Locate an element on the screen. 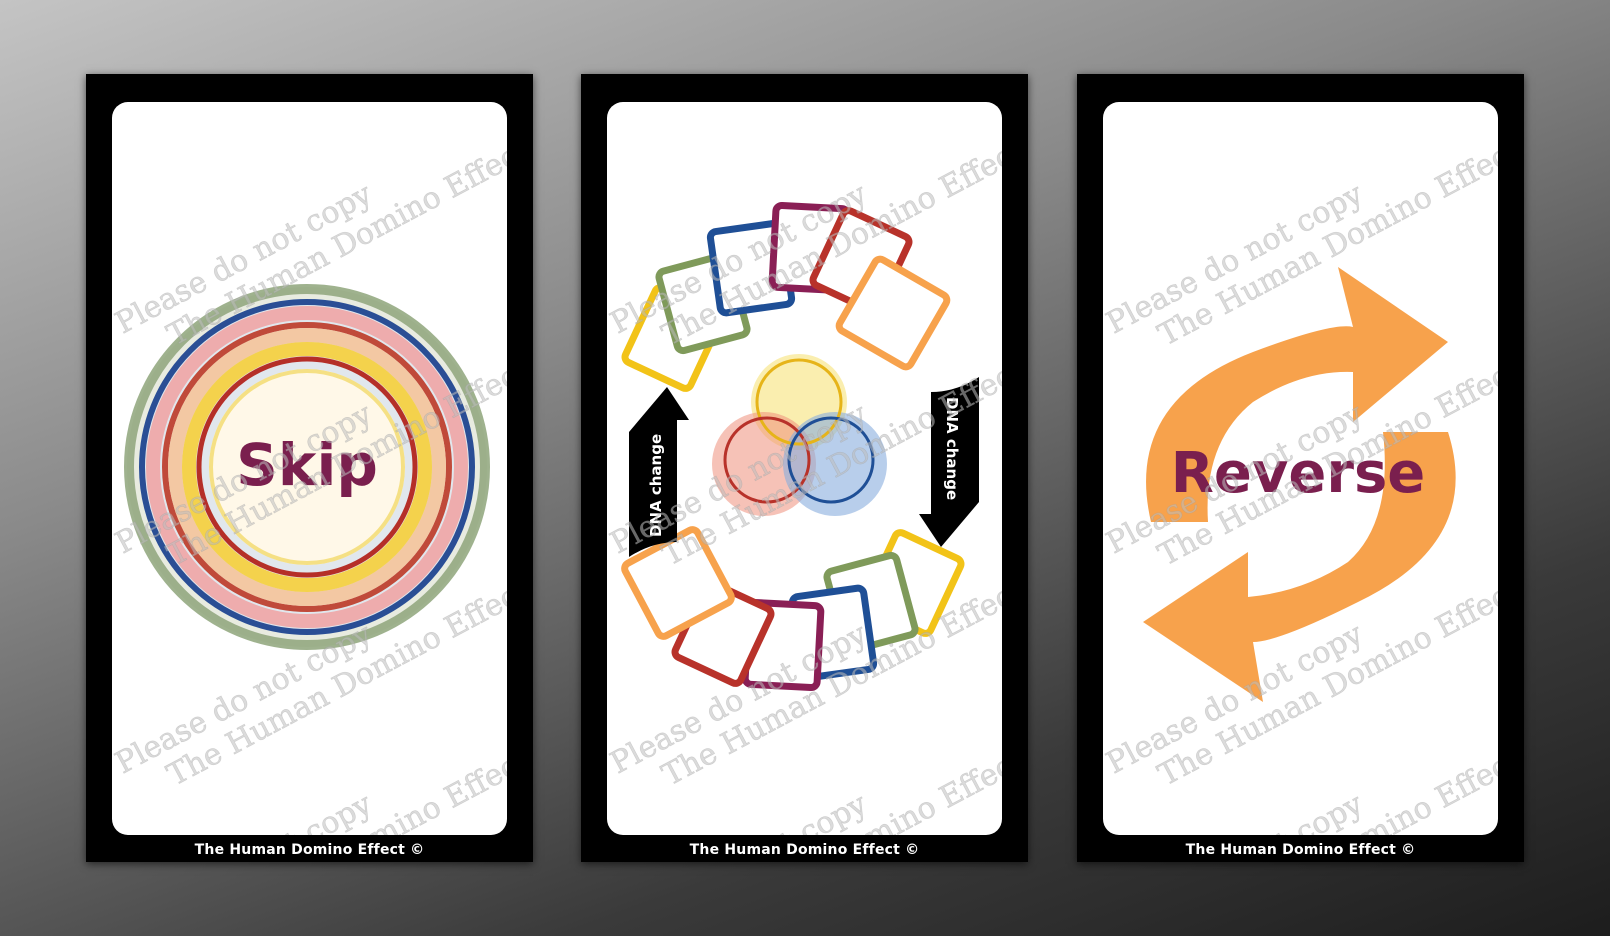  reverse-label: Reverse is located at coordinates (1298, 473).